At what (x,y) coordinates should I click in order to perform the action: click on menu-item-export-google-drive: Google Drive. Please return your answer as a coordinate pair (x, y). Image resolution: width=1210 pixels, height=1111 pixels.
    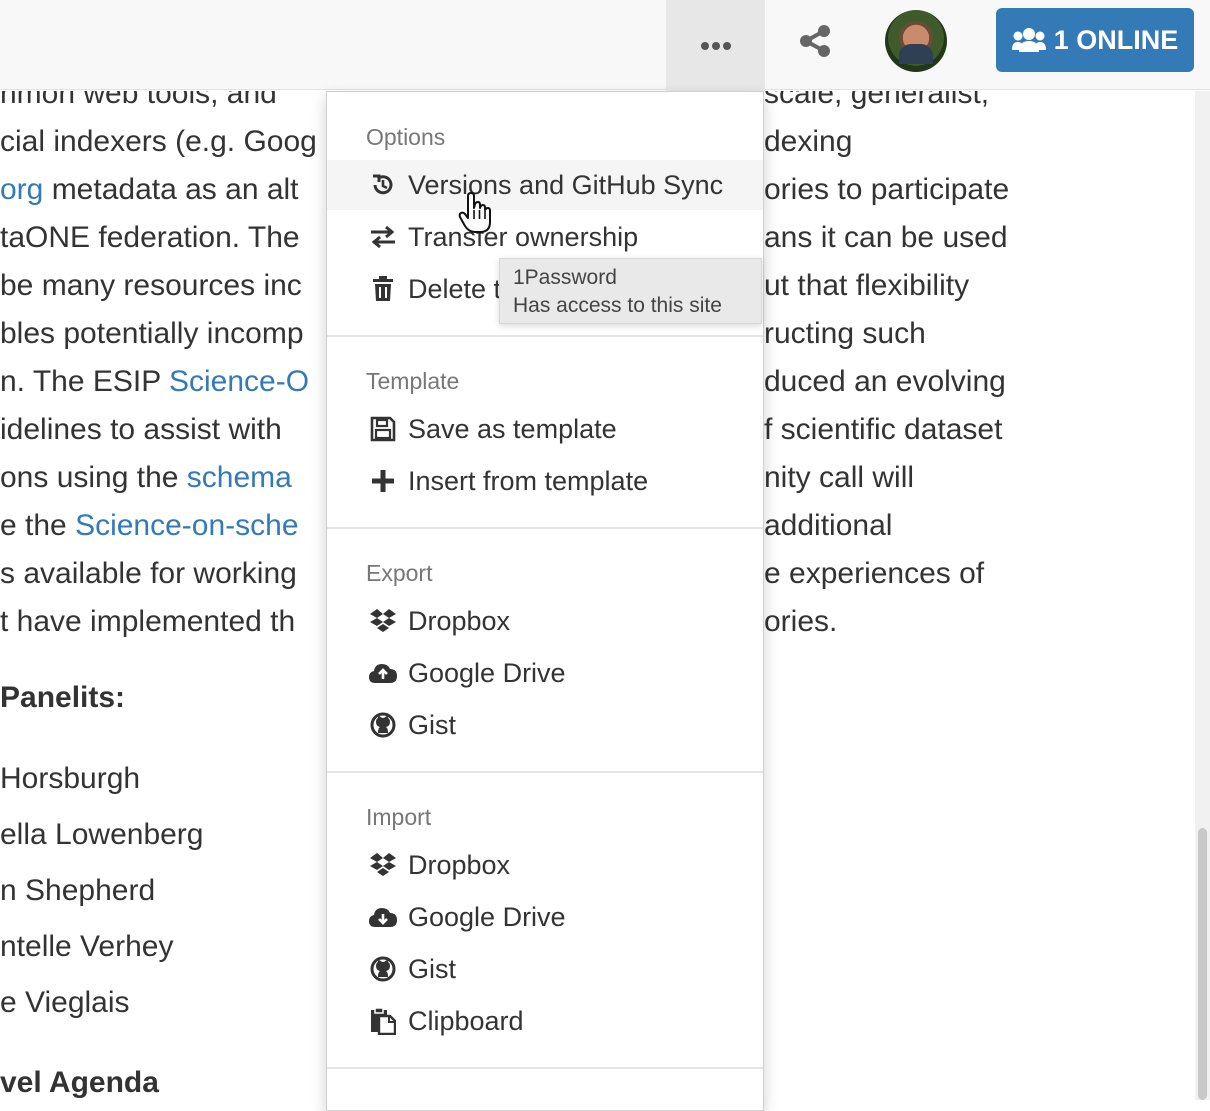
    Looking at the image, I should click on (545, 673).